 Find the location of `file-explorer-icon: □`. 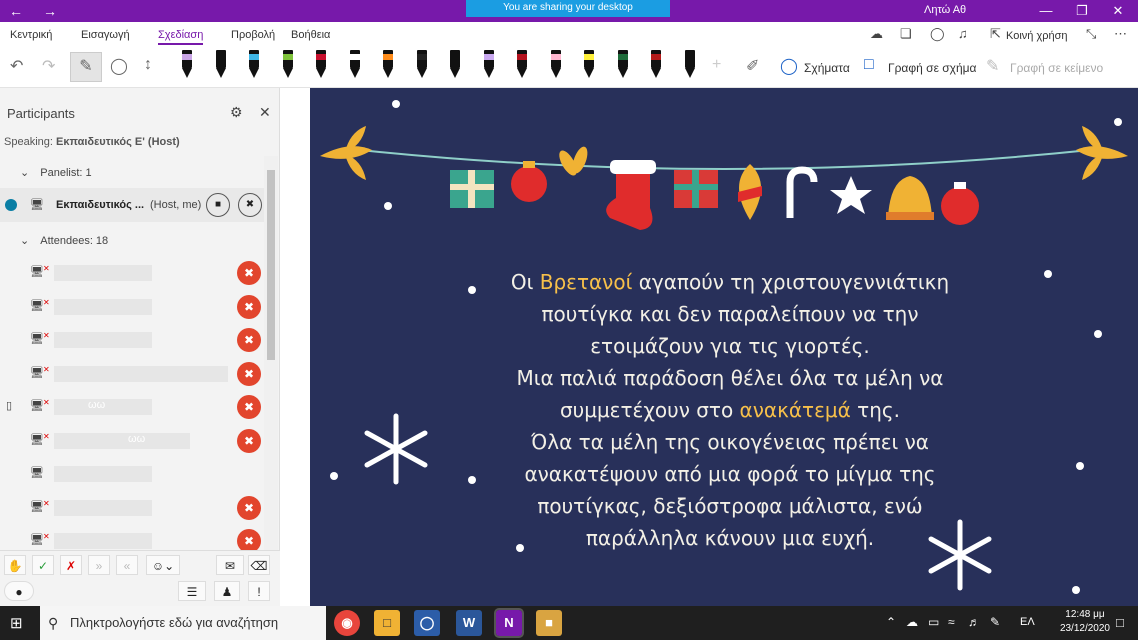

file-explorer-icon: □ is located at coordinates (387, 623).